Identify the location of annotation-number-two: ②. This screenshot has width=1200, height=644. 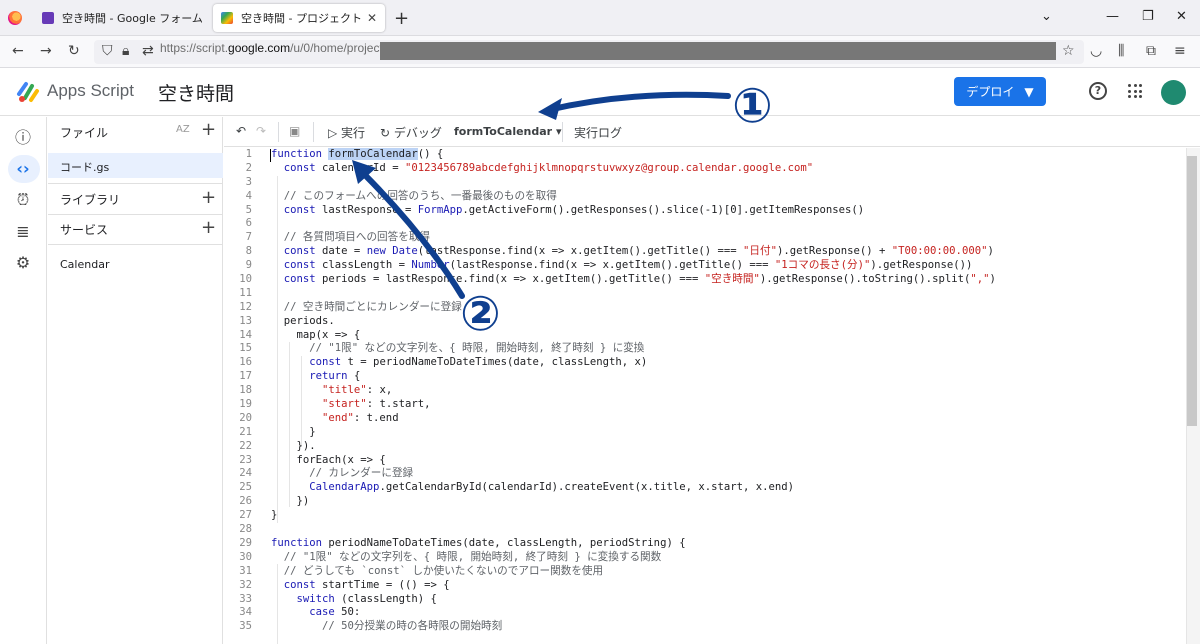
(480, 314).